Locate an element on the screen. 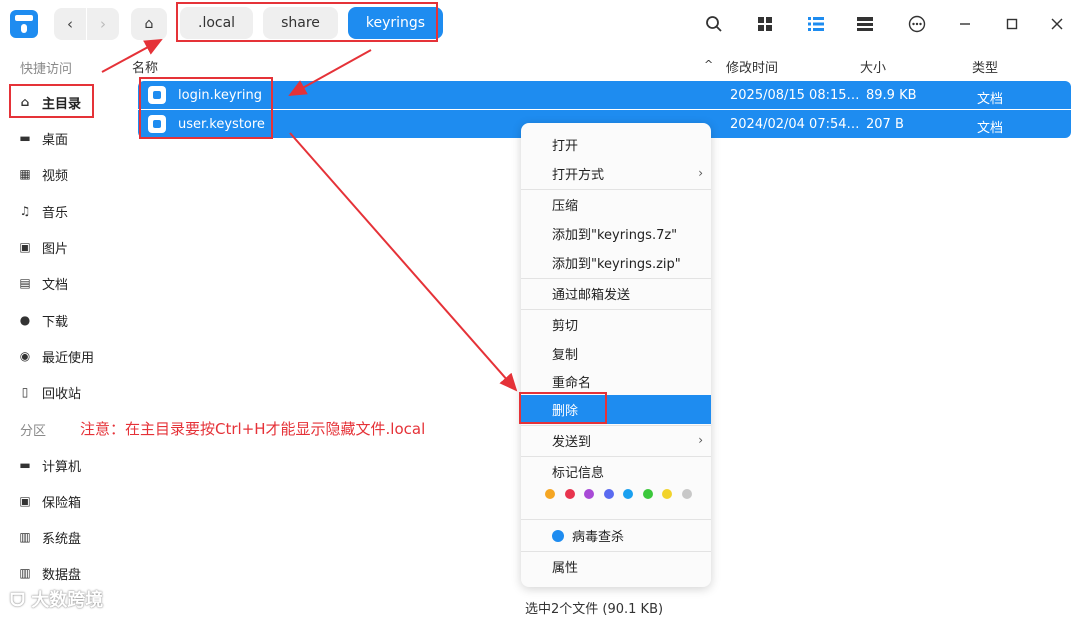 The height and width of the screenshot is (617, 1080). watermark: ᗜ 大数跨境 is located at coordinates (56, 599).